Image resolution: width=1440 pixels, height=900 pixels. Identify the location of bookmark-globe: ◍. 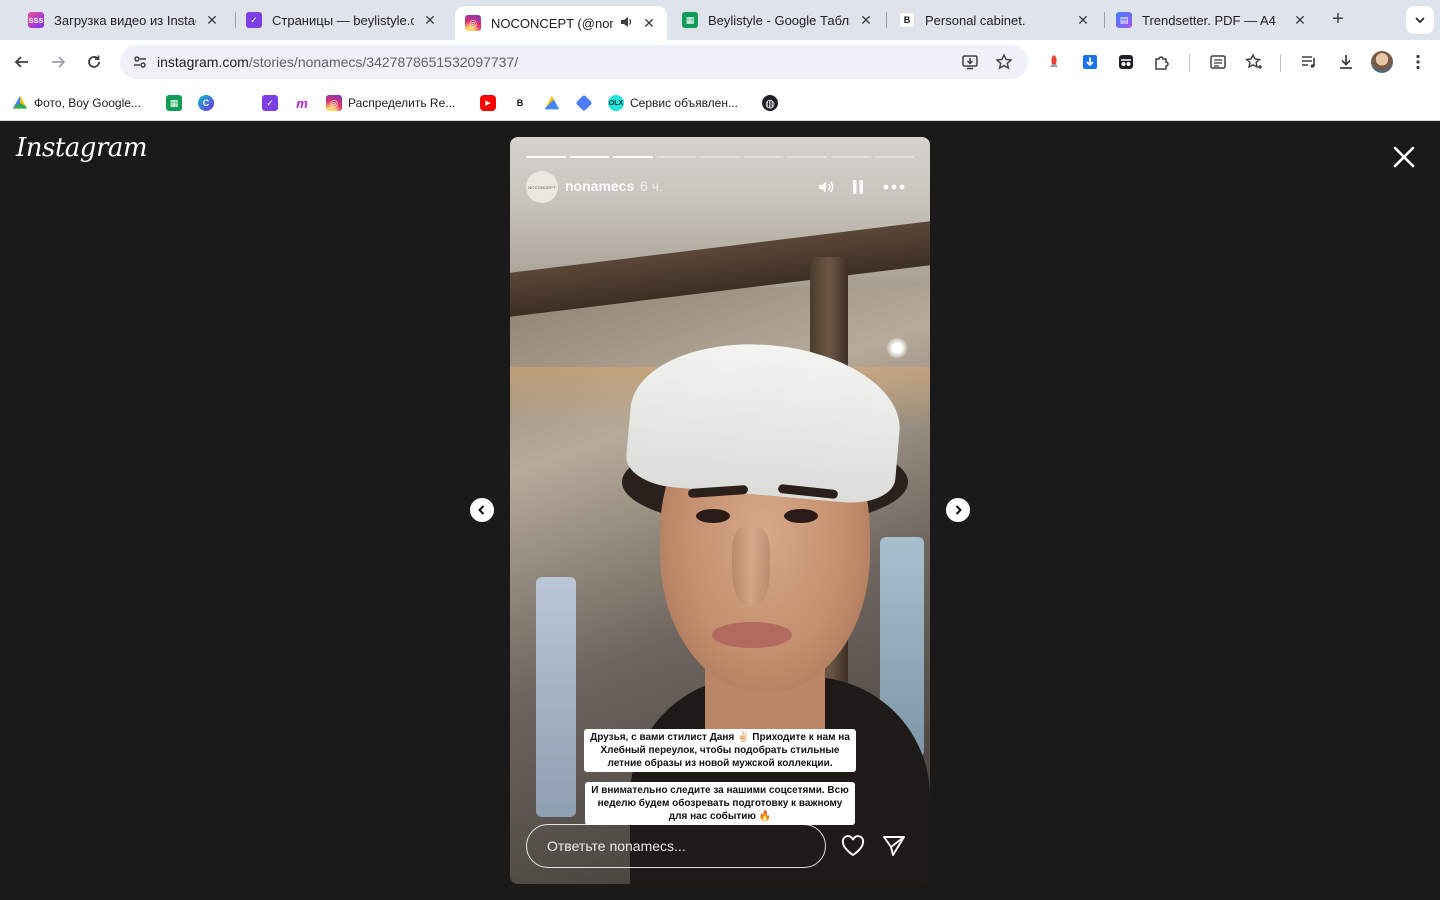
(770, 103).